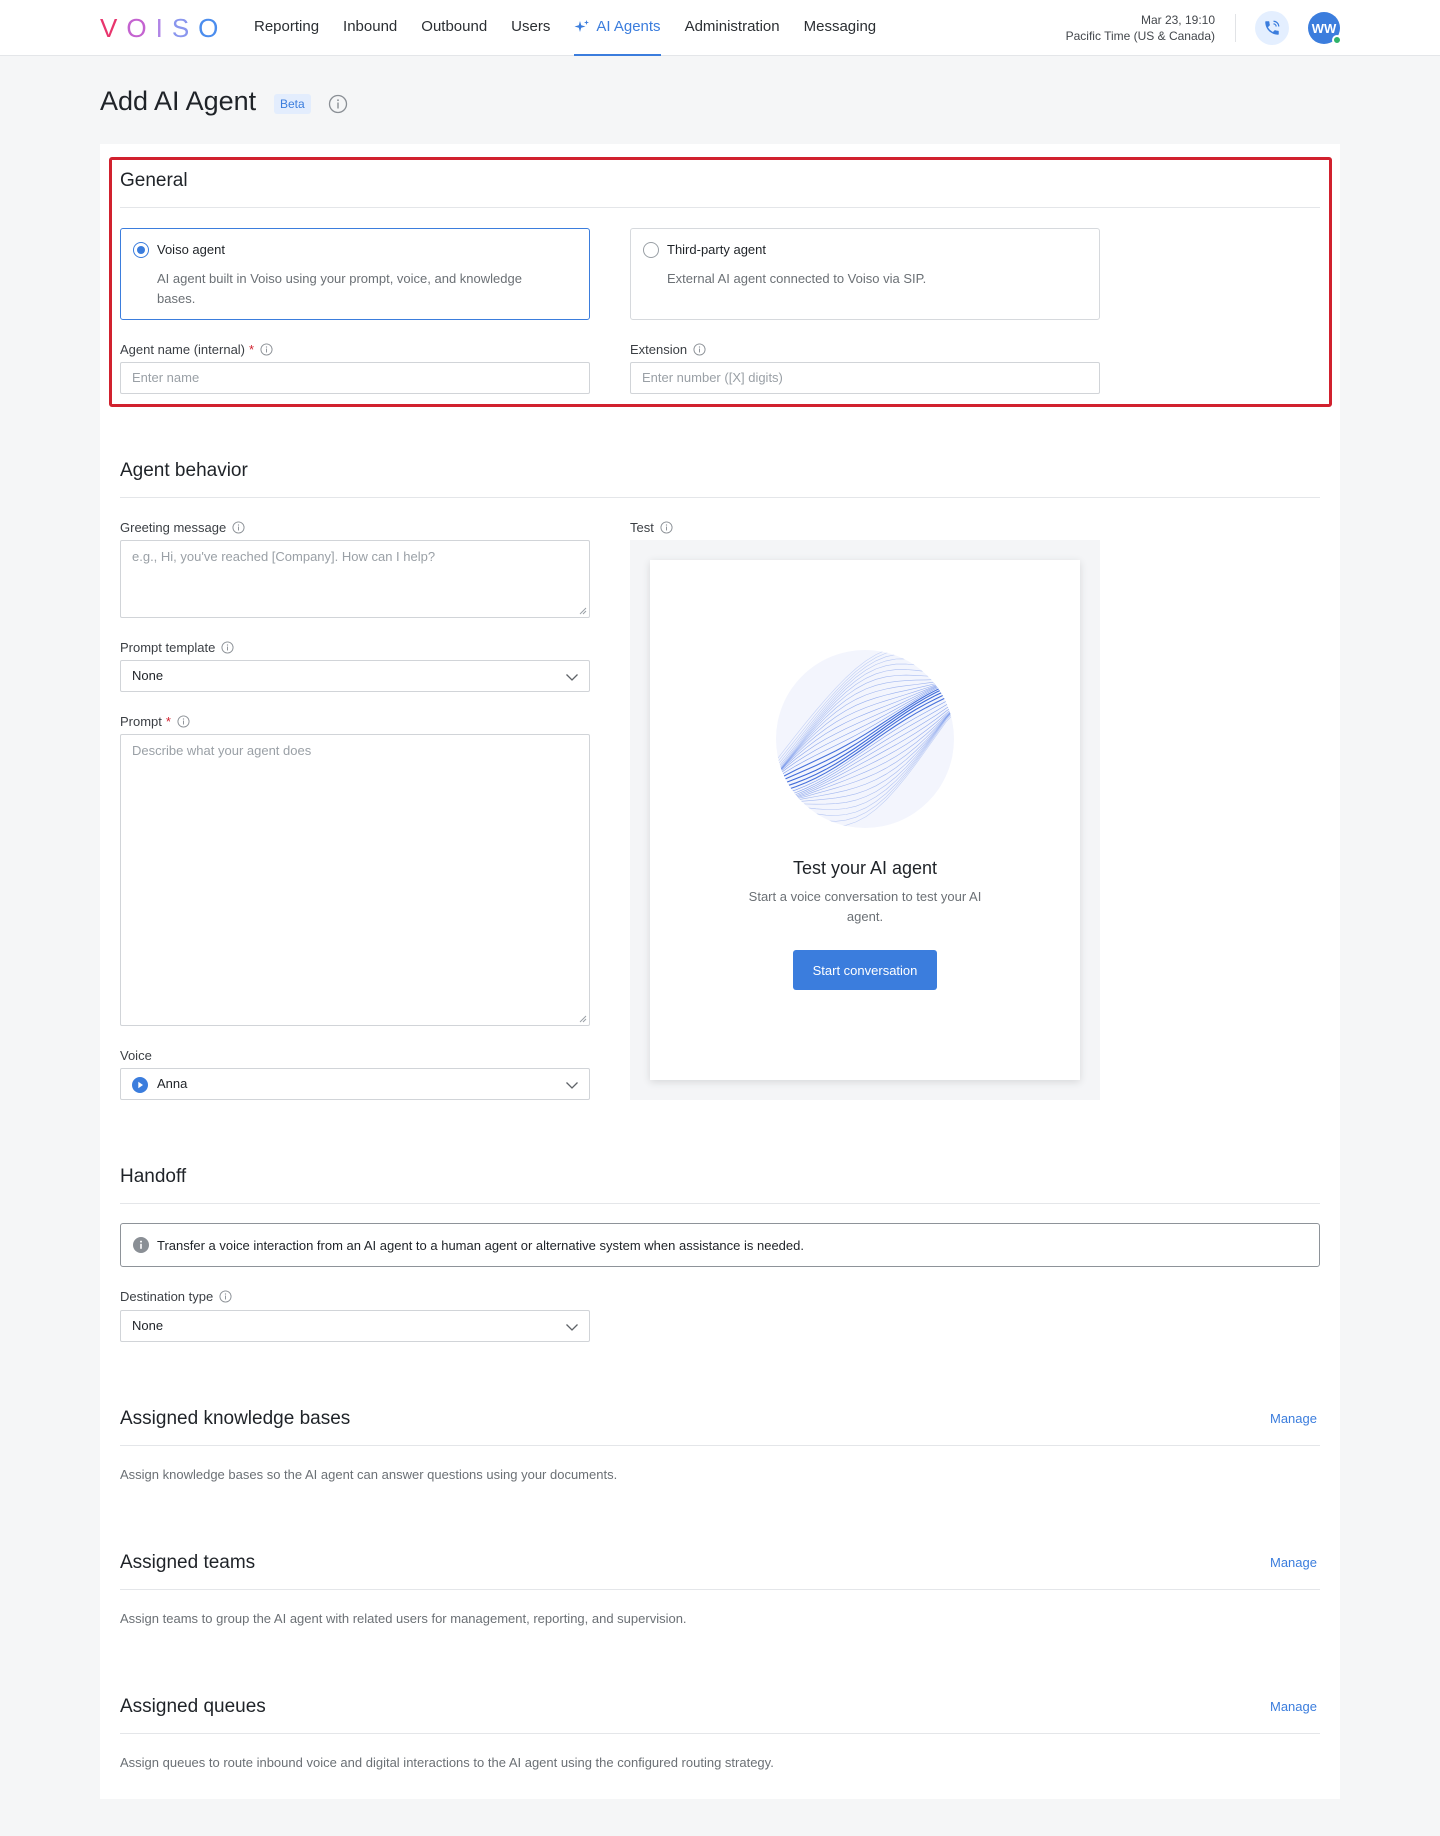 The width and height of the screenshot is (1440, 1836). What do you see at coordinates (193, 1706) in the screenshot?
I see `queues-section-title: Assigned queues` at bounding box center [193, 1706].